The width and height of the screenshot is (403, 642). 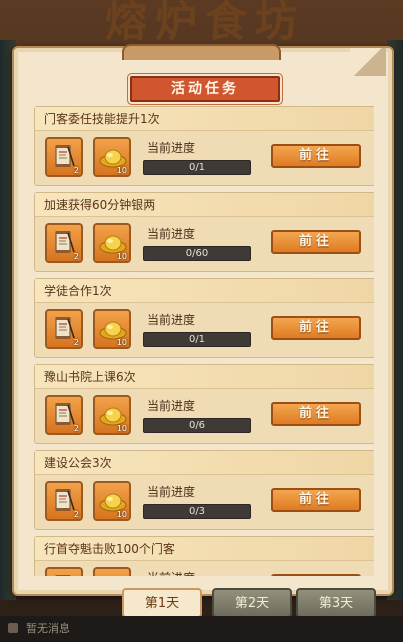 What do you see at coordinates (204, 291) in the screenshot?
I see `task-title: 学徒合作1次` at bounding box center [204, 291].